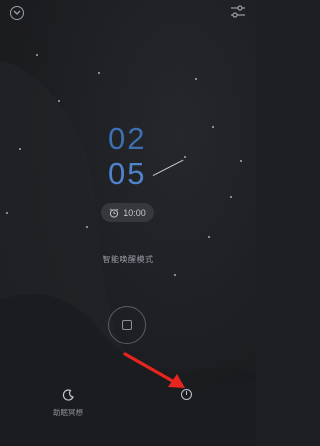  What do you see at coordinates (68, 403) in the screenshot?
I see `sleep-meditation-button: 助眠冥想` at bounding box center [68, 403].